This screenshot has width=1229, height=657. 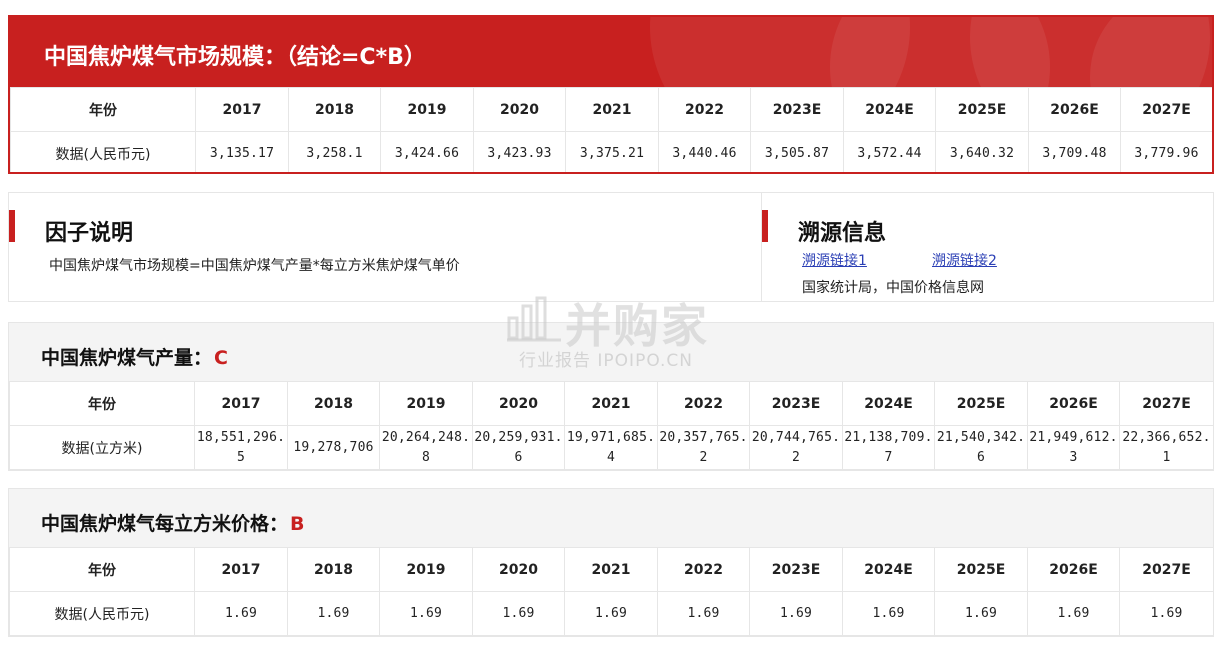 What do you see at coordinates (102, 447) in the screenshot?
I see `row-label: 数据(立方米)` at bounding box center [102, 447].